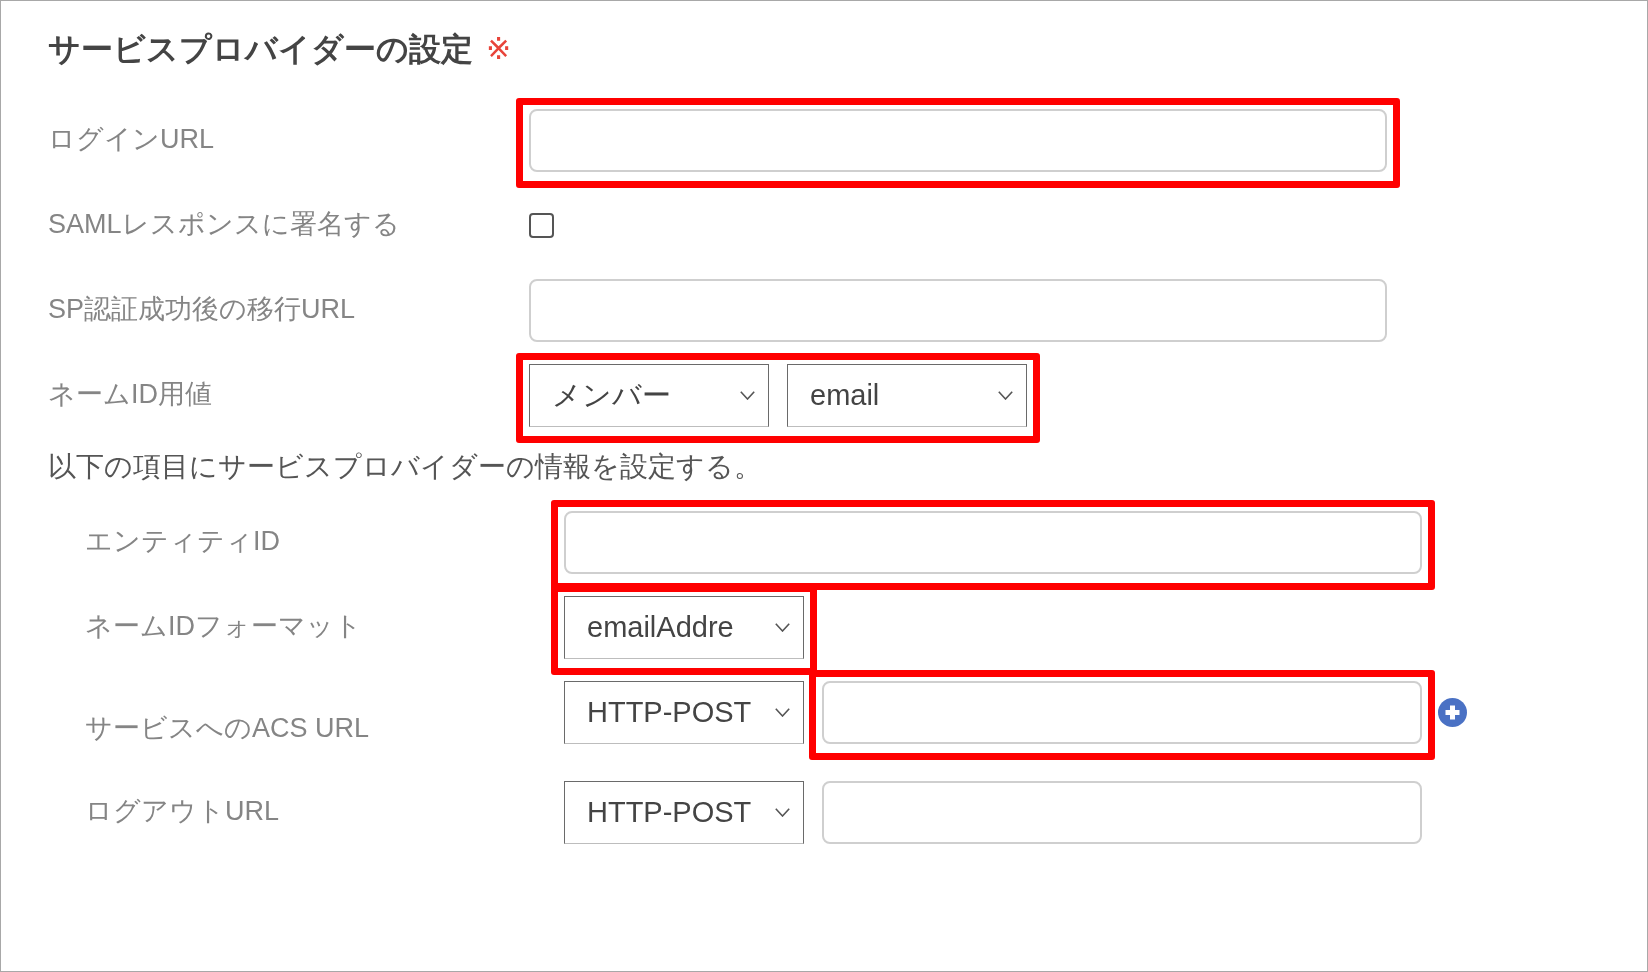  Describe the element at coordinates (224, 626) in the screenshot. I see `field-label: ネームIDフォーマット` at that location.